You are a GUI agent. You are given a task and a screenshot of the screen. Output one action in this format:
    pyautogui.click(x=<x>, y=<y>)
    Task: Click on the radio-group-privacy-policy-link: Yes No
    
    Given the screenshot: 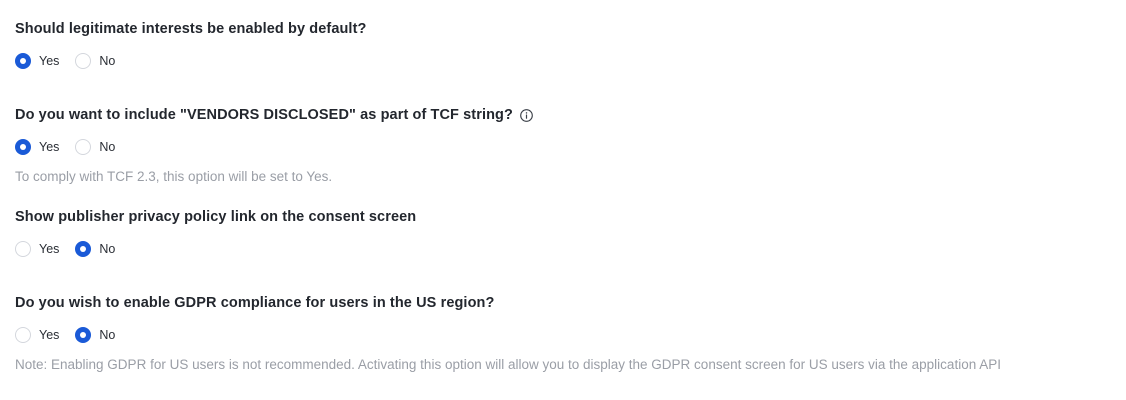 What is the action you would take?
    pyautogui.click(x=73, y=249)
    